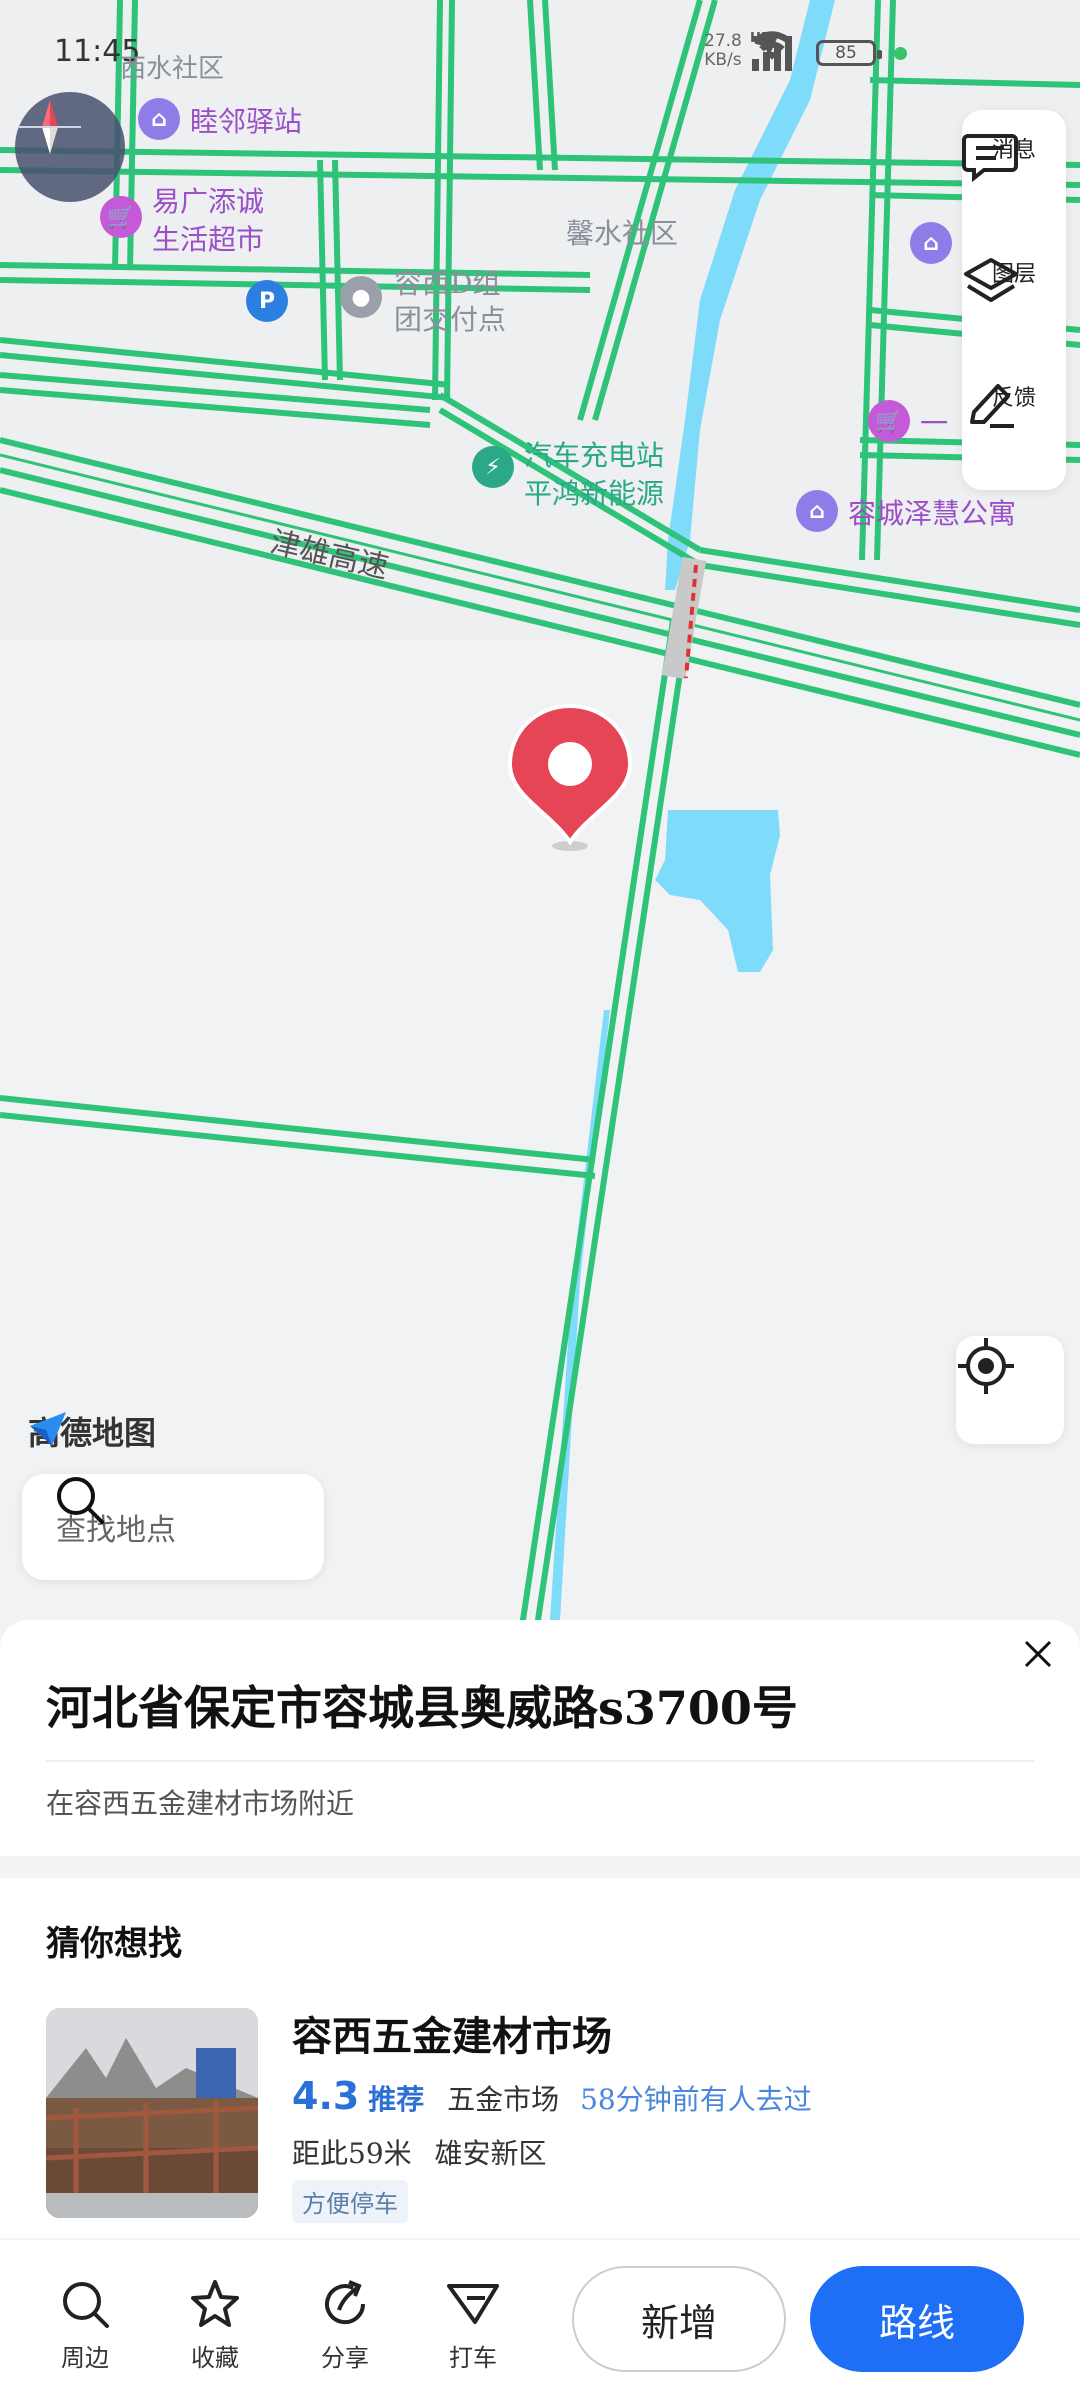 The height and width of the screenshot is (2400, 1080). Describe the element at coordinates (85, 2358) in the screenshot. I see `nearby-label: 周边` at that location.